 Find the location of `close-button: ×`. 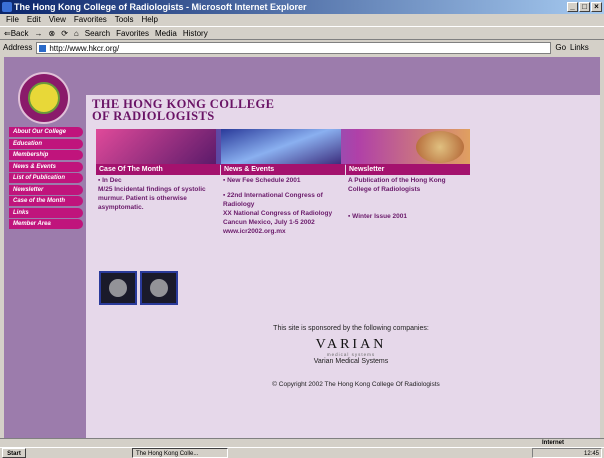

close-button: × is located at coordinates (596, 7).